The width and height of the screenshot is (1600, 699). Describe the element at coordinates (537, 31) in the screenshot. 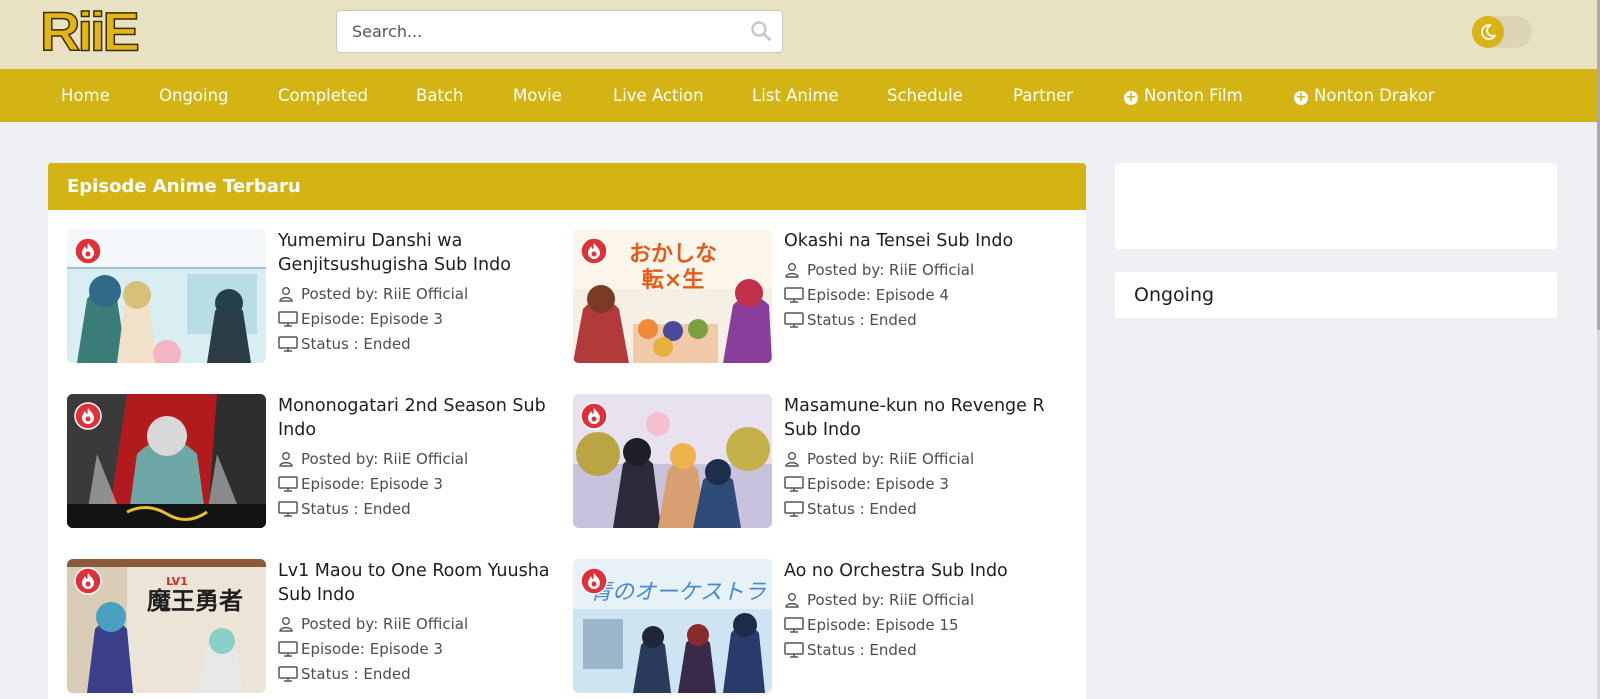

I see `search-input` at that location.